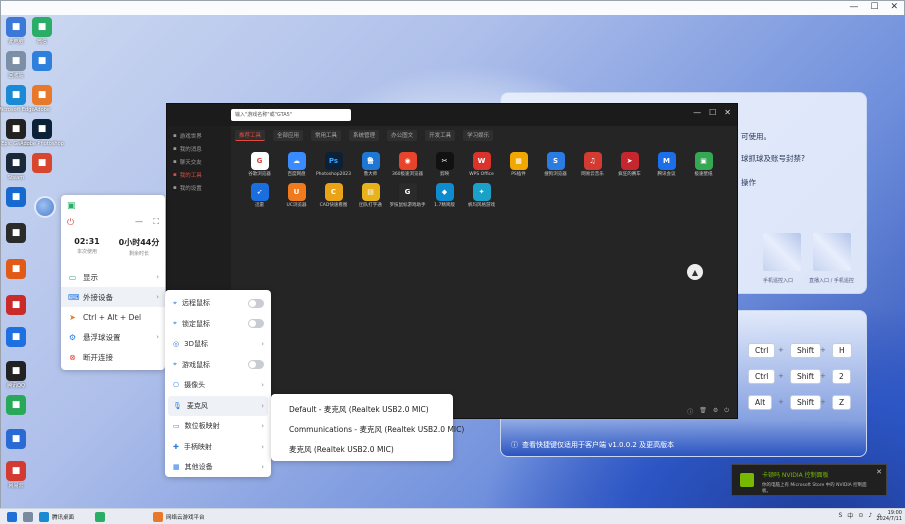  I want to click on app-tile: ▤ 团队打字通, so click(370, 195).